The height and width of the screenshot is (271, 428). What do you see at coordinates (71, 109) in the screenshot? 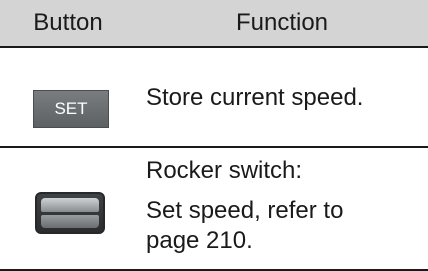
I see `set-button: SET` at bounding box center [71, 109].